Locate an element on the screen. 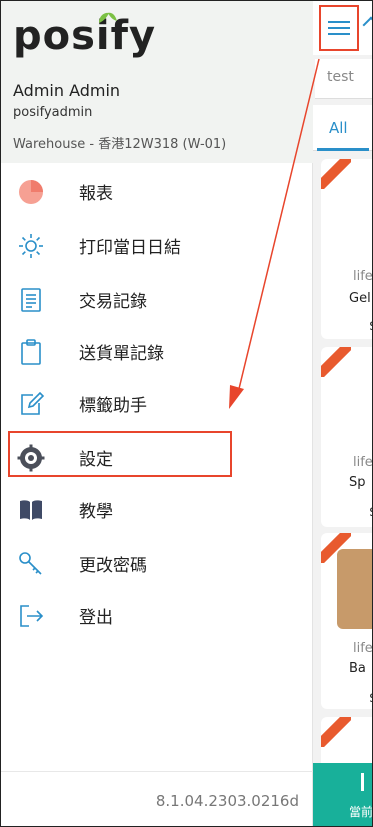 This screenshot has height=827, width=373. product-card: life Gel I $ is located at coordinates (347, 249).